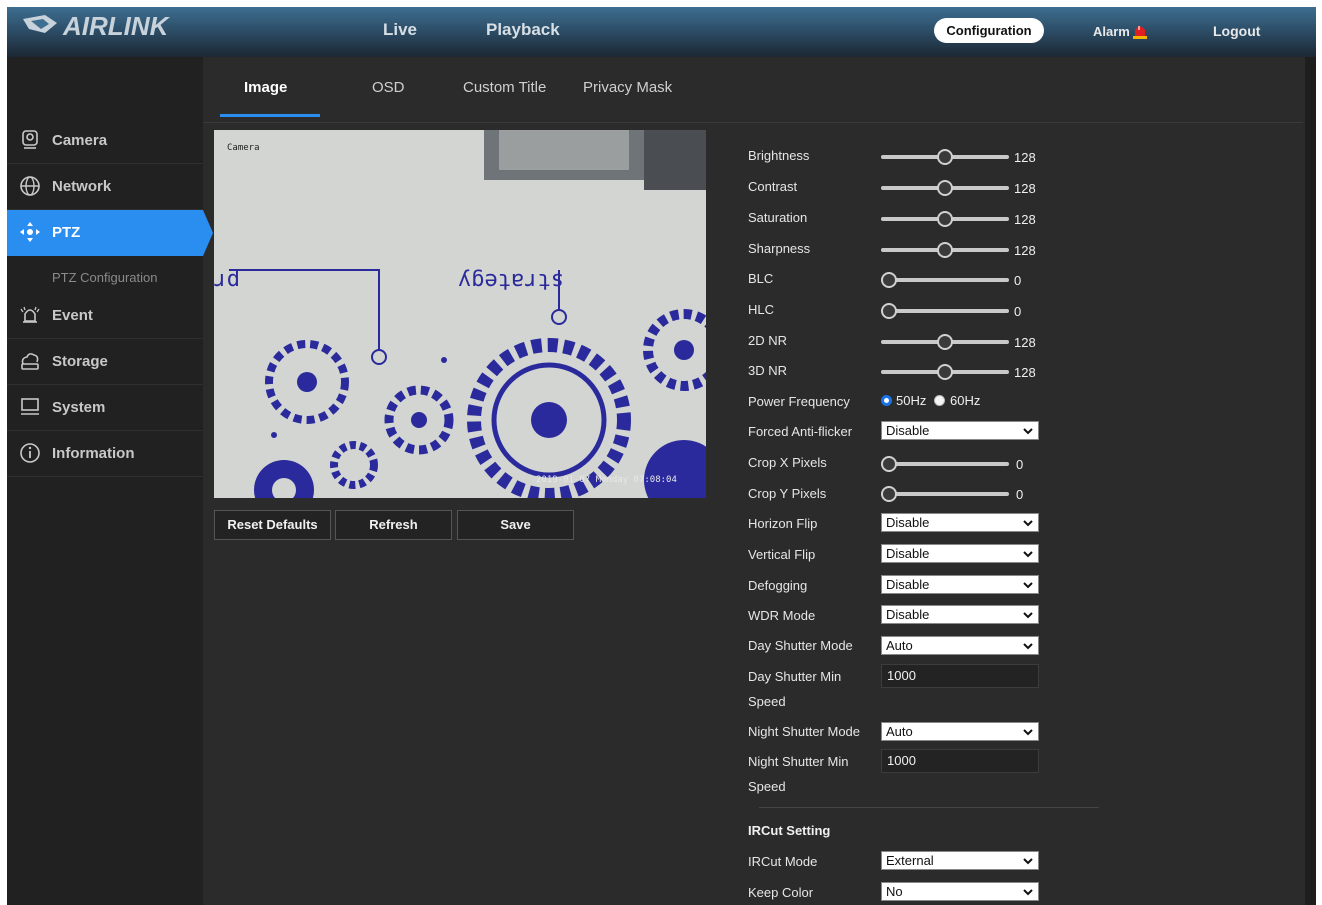  Describe the element at coordinates (79, 407) in the screenshot. I see `sidebar-item-label: System` at that location.